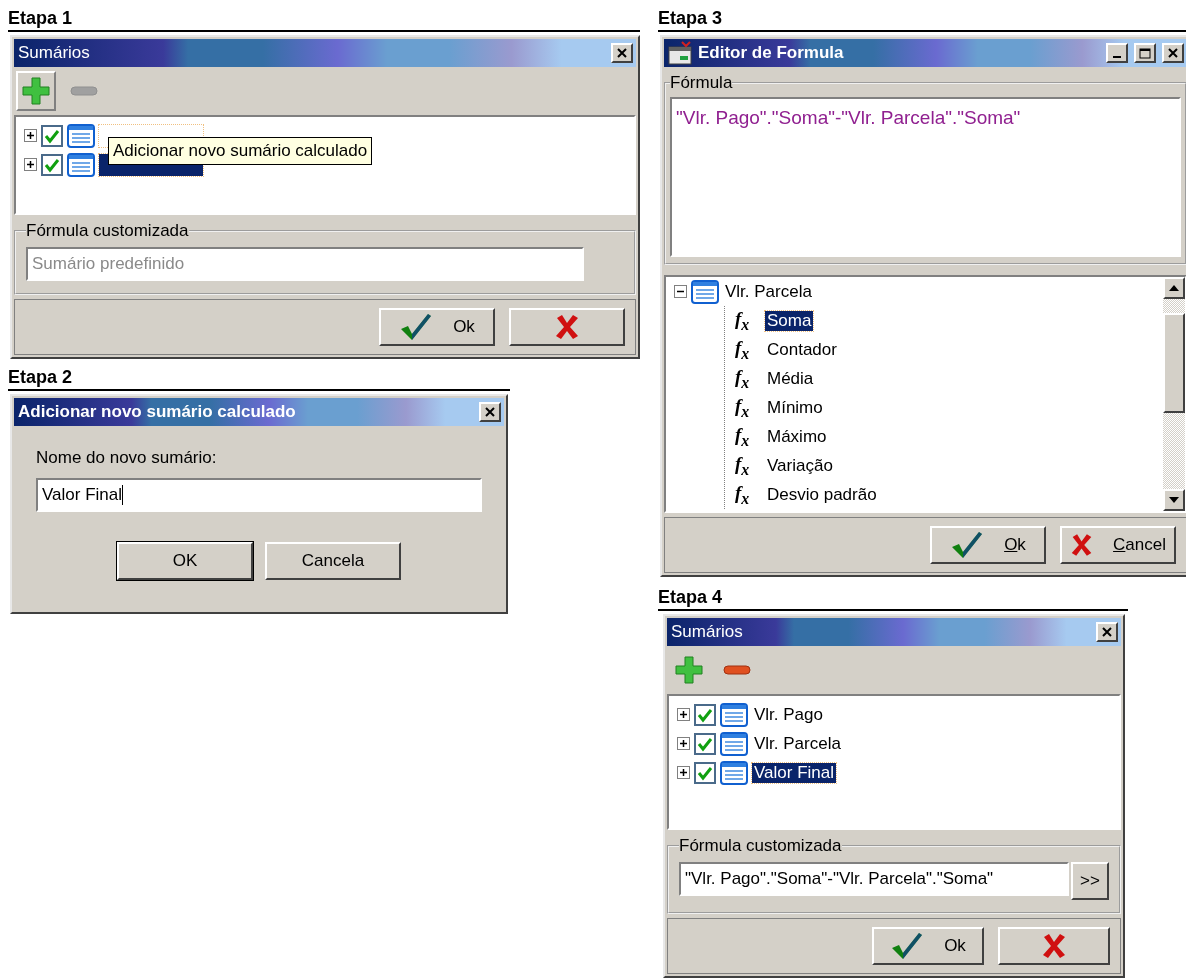 The height and width of the screenshot is (980, 1186). What do you see at coordinates (893, 599) in the screenshot?
I see `step-heading: Etapa 4` at bounding box center [893, 599].